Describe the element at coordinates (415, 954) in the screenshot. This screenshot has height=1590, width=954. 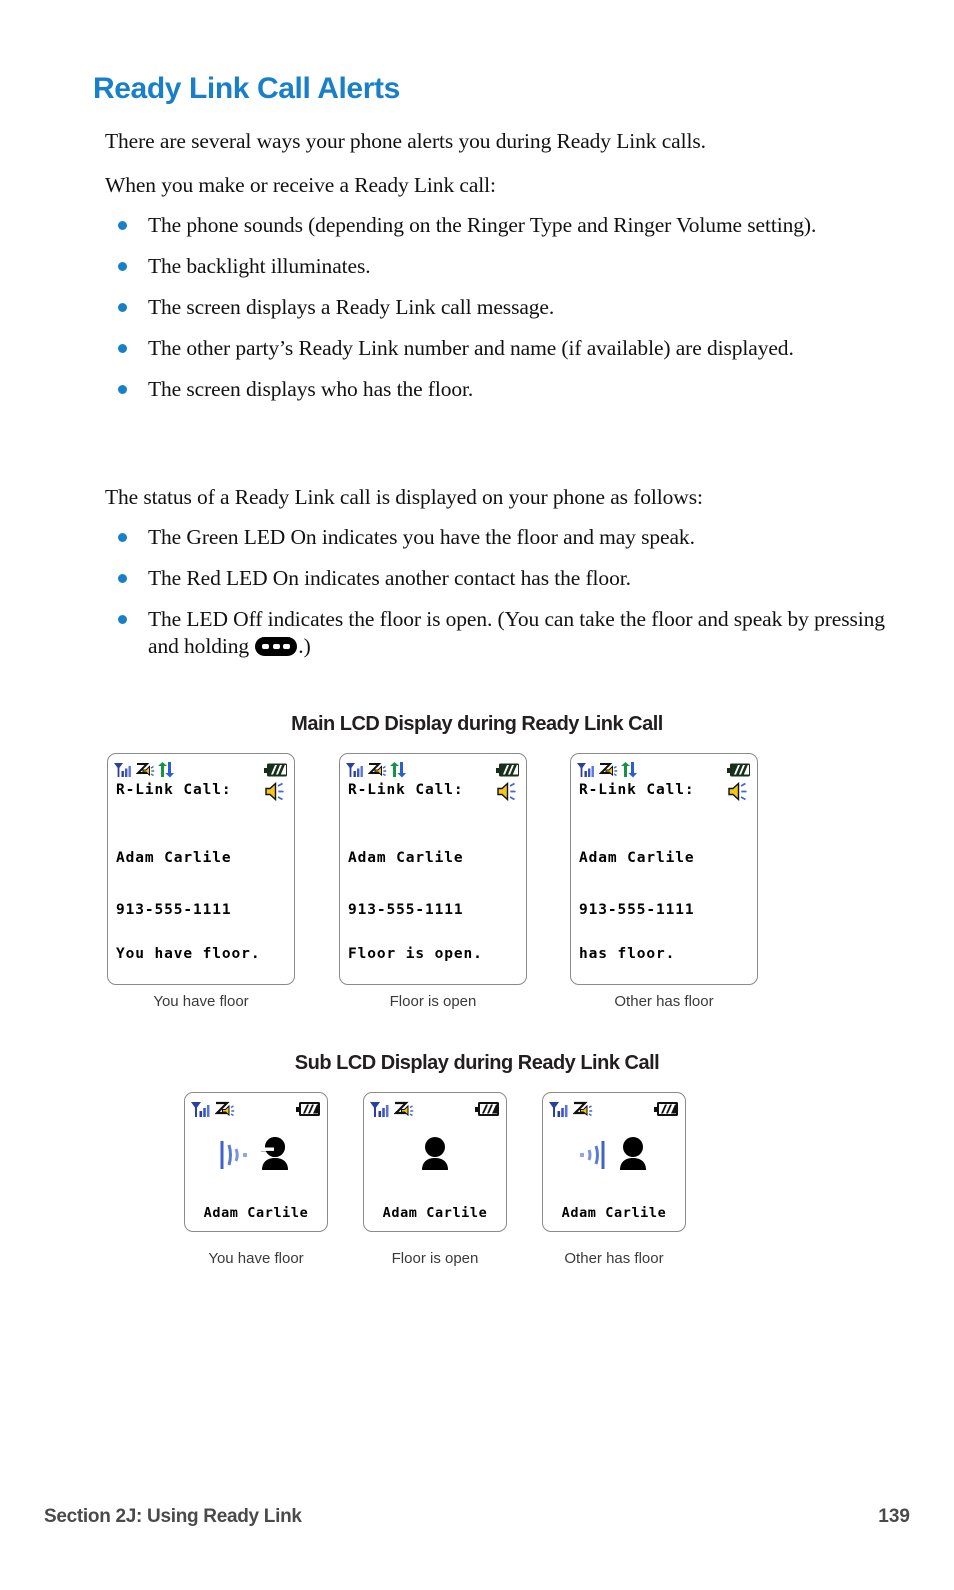
I see `lcd-floor-status: Floor is open.` at that location.